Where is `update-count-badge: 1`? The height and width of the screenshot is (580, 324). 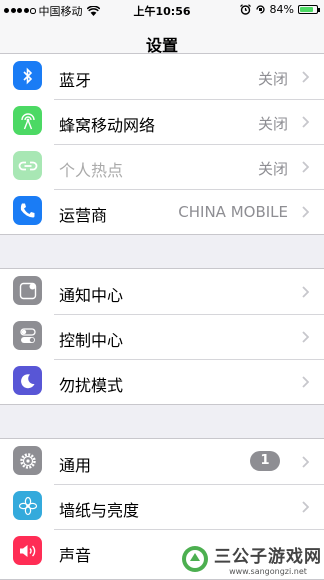 update-count-badge: 1 is located at coordinates (265, 461).